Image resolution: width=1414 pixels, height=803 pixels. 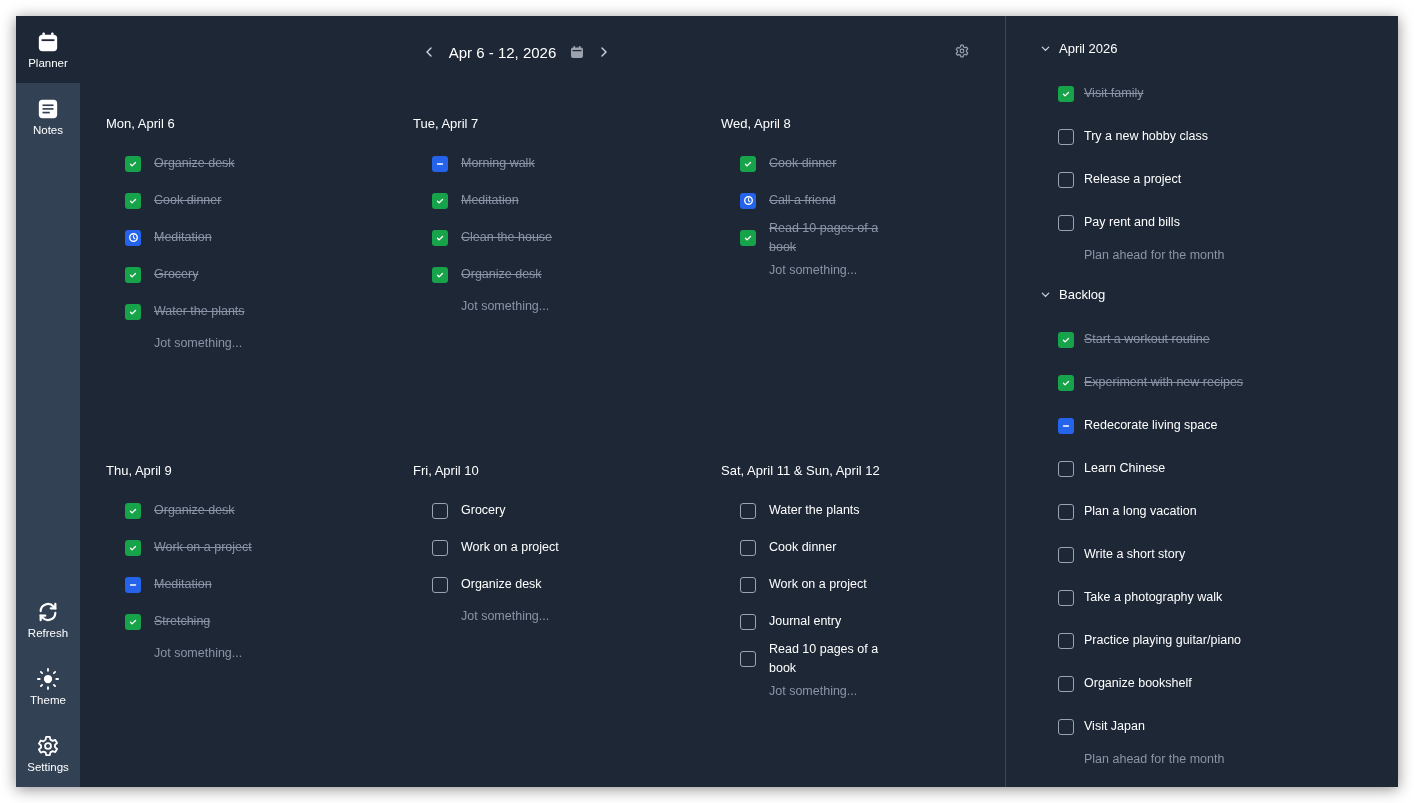 What do you see at coordinates (498, 163) in the screenshot?
I see `task-text: Morning walk` at bounding box center [498, 163].